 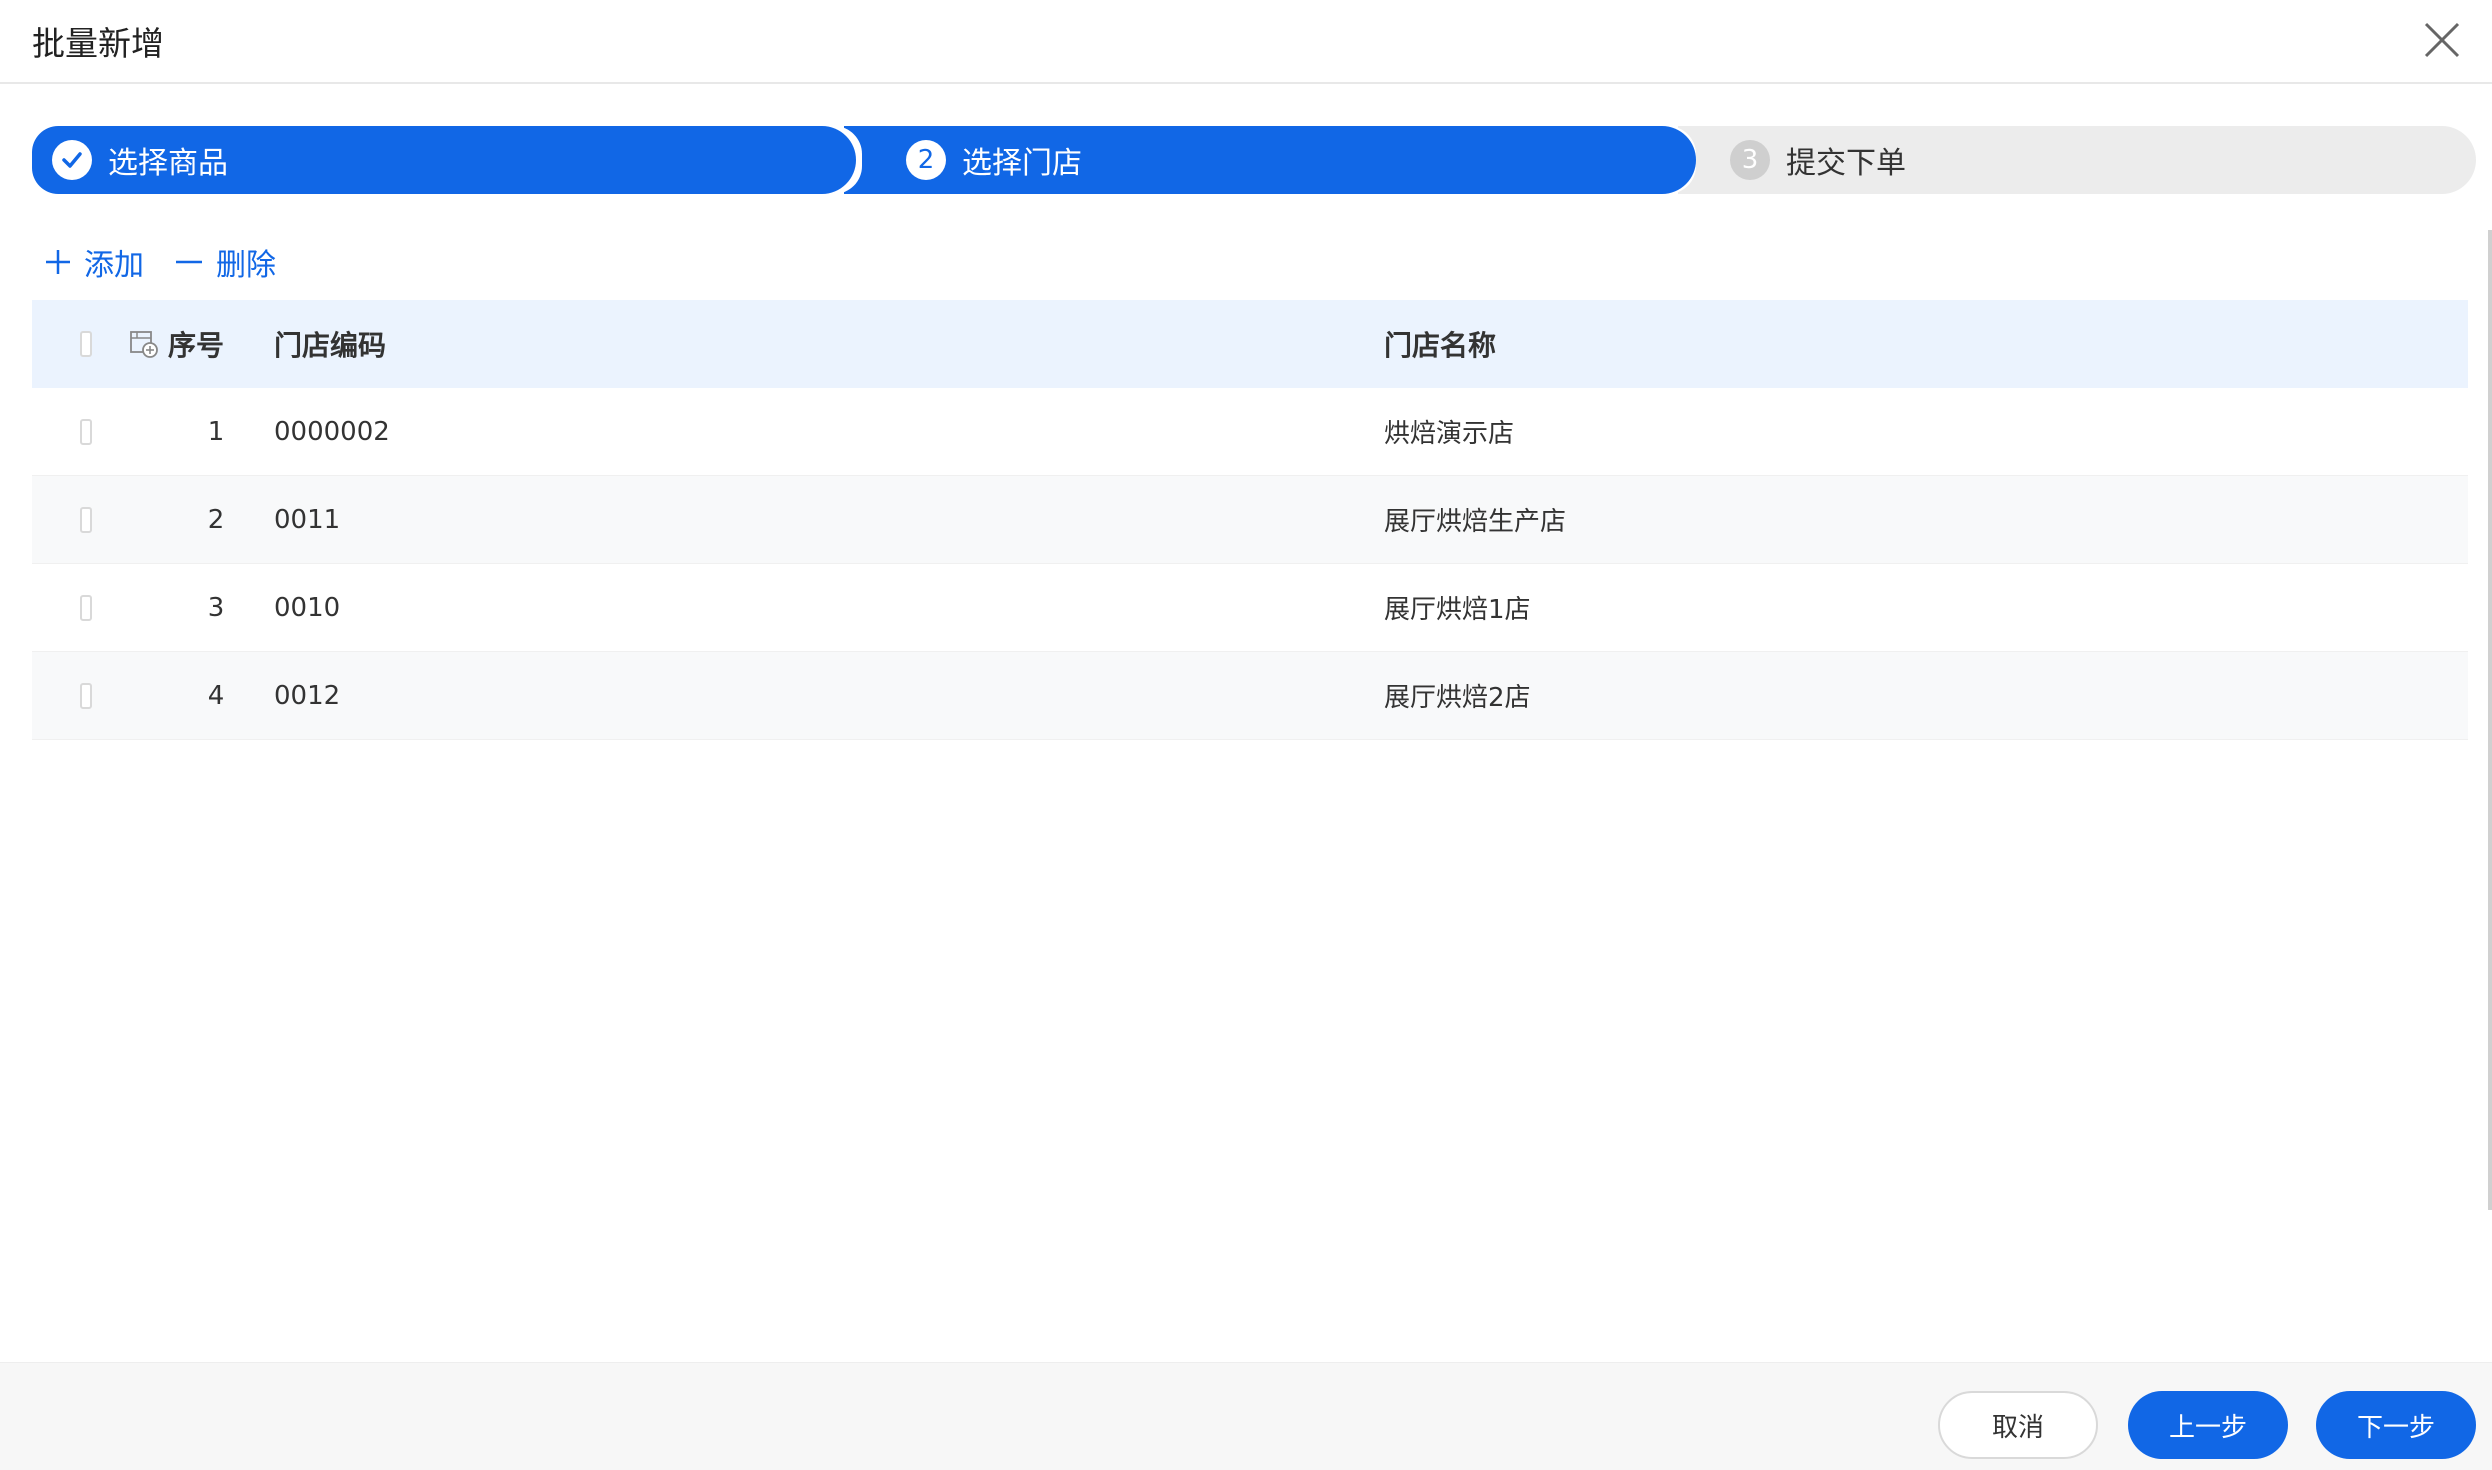 I want to click on add-button-label: 添加, so click(x=114, y=265).